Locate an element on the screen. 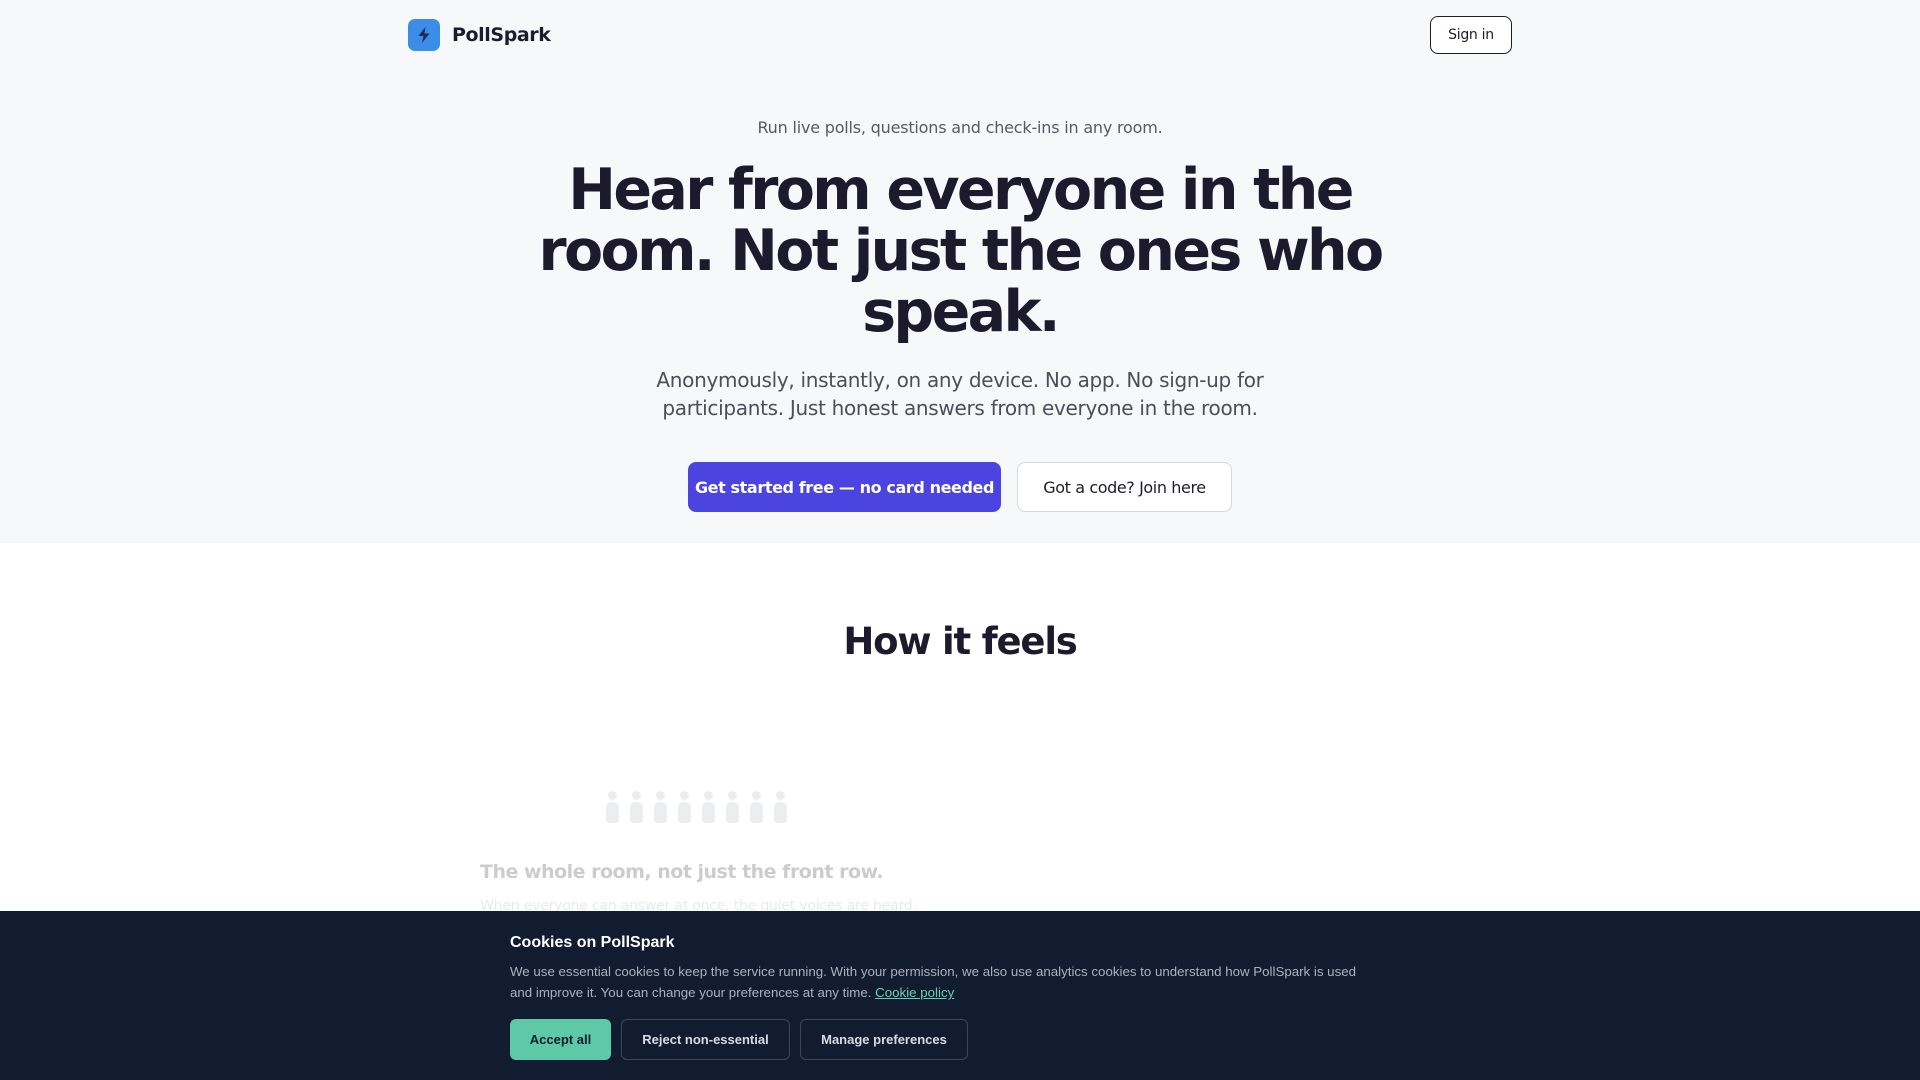  accept-all-button: Accept all is located at coordinates (560, 1039).